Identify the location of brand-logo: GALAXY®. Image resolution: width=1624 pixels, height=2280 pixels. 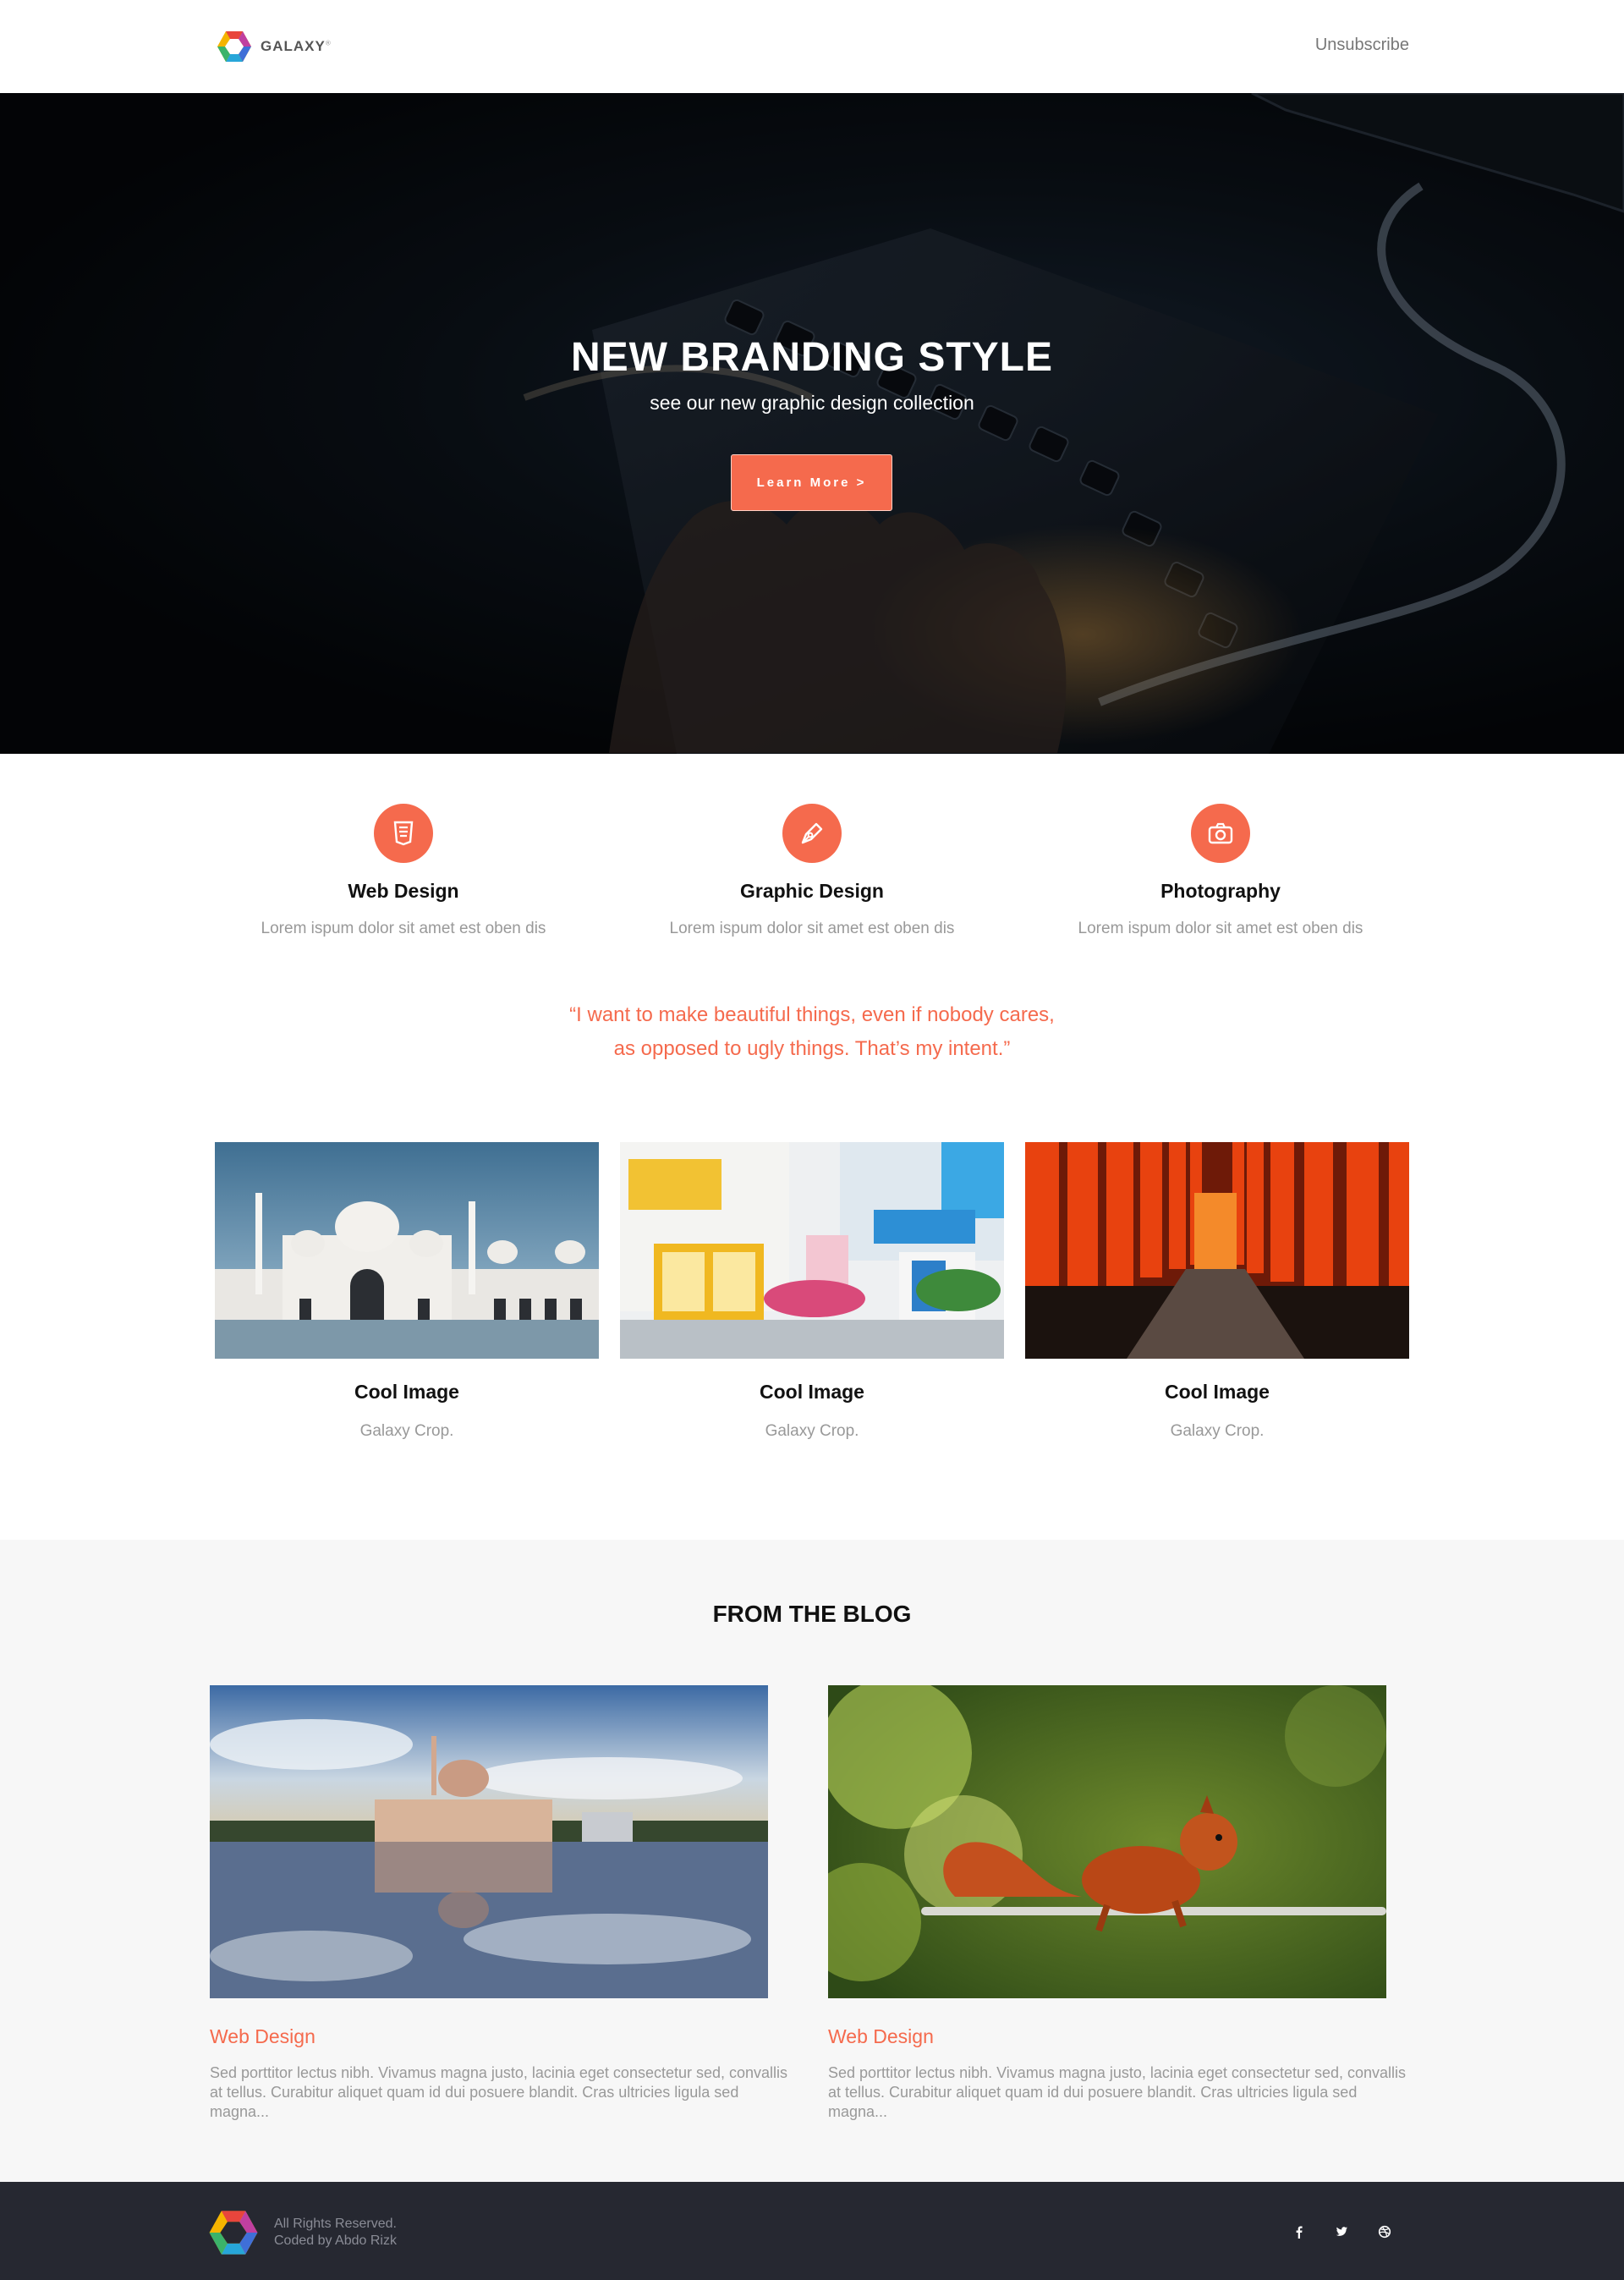
(275, 46).